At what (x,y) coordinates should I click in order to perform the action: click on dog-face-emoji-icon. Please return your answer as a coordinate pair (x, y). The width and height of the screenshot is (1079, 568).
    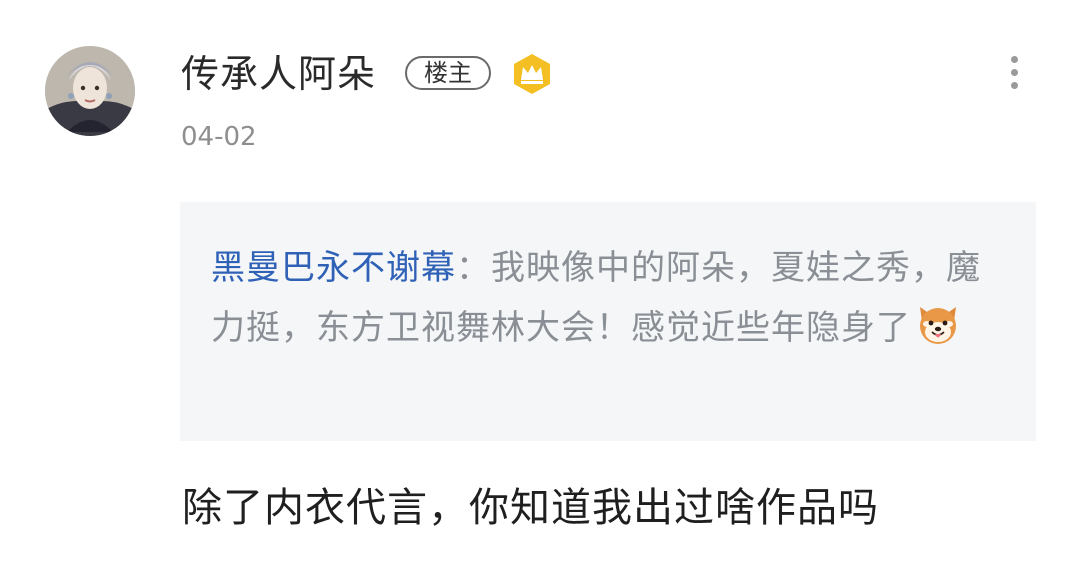
    Looking at the image, I should click on (938, 324).